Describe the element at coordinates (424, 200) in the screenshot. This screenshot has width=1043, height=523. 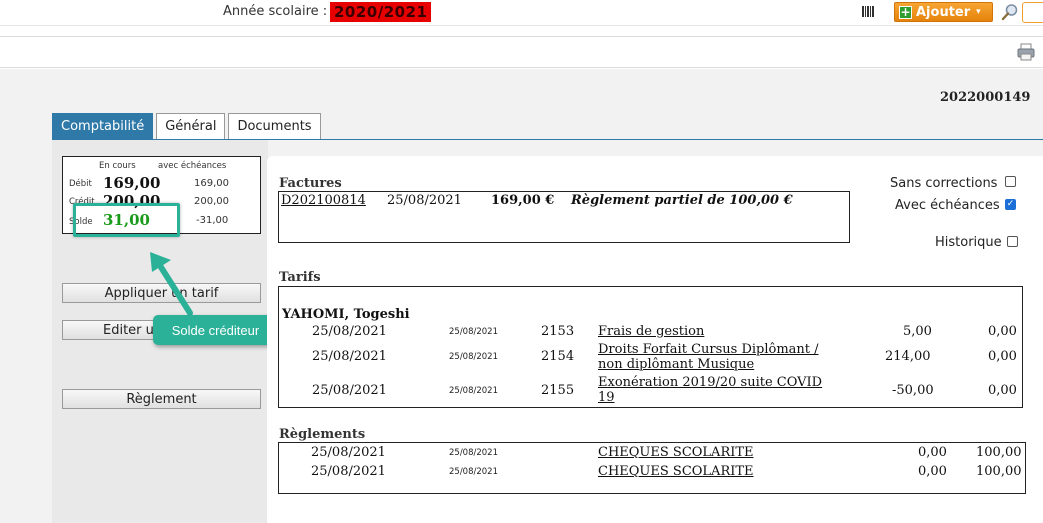
I see `invoice-date: 25/08/2021` at that location.